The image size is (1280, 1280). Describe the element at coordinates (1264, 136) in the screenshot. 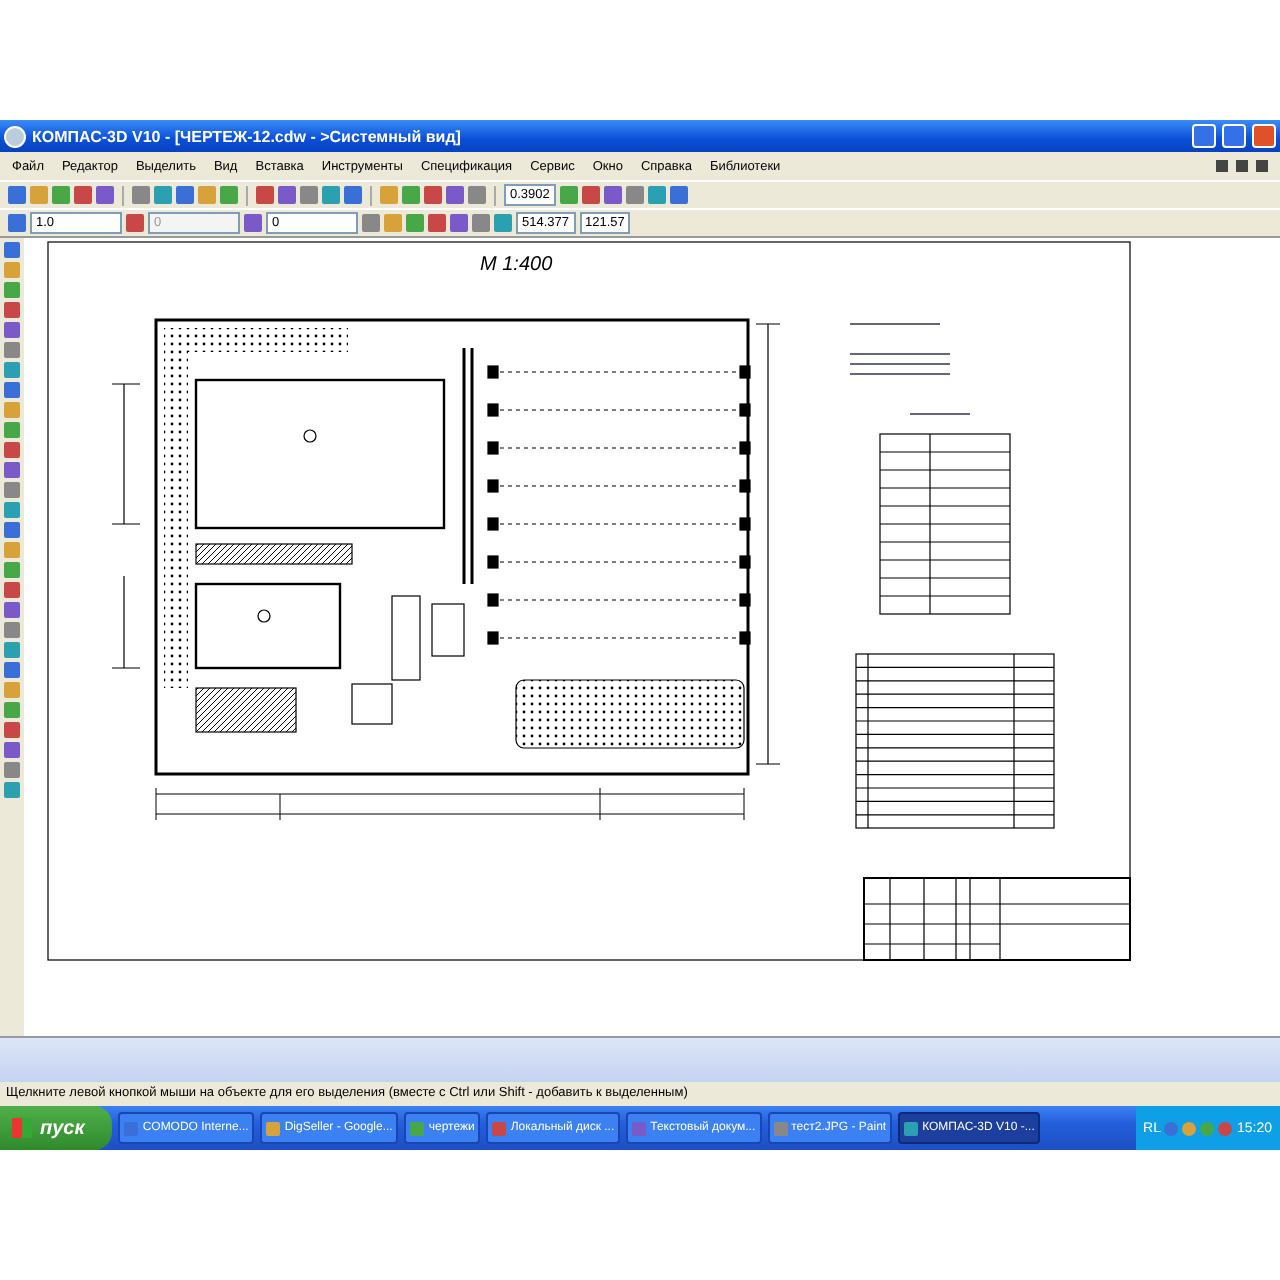

I see `close-button` at that location.